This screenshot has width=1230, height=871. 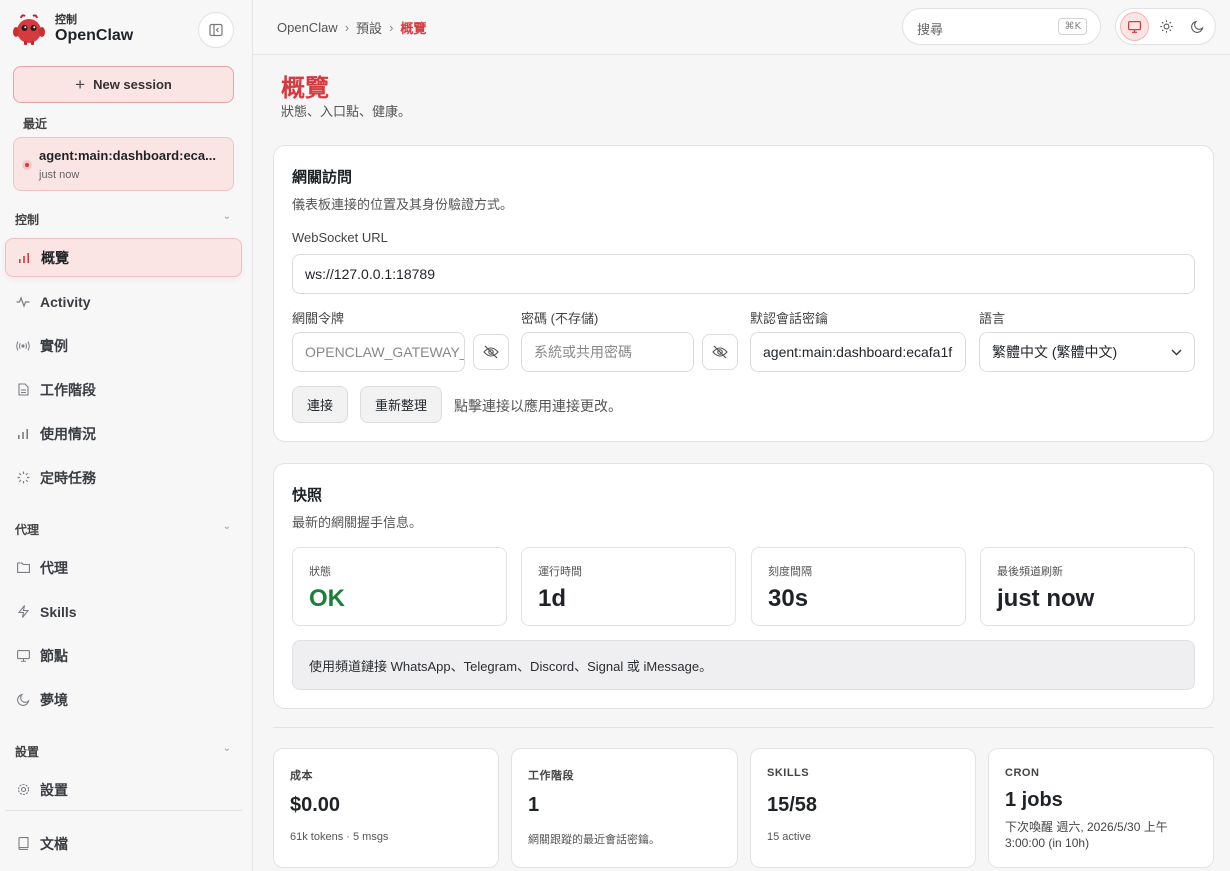 What do you see at coordinates (1001, 26) in the screenshot?
I see `search-input: 搜尋 ⌘K` at bounding box center [1001, 26].